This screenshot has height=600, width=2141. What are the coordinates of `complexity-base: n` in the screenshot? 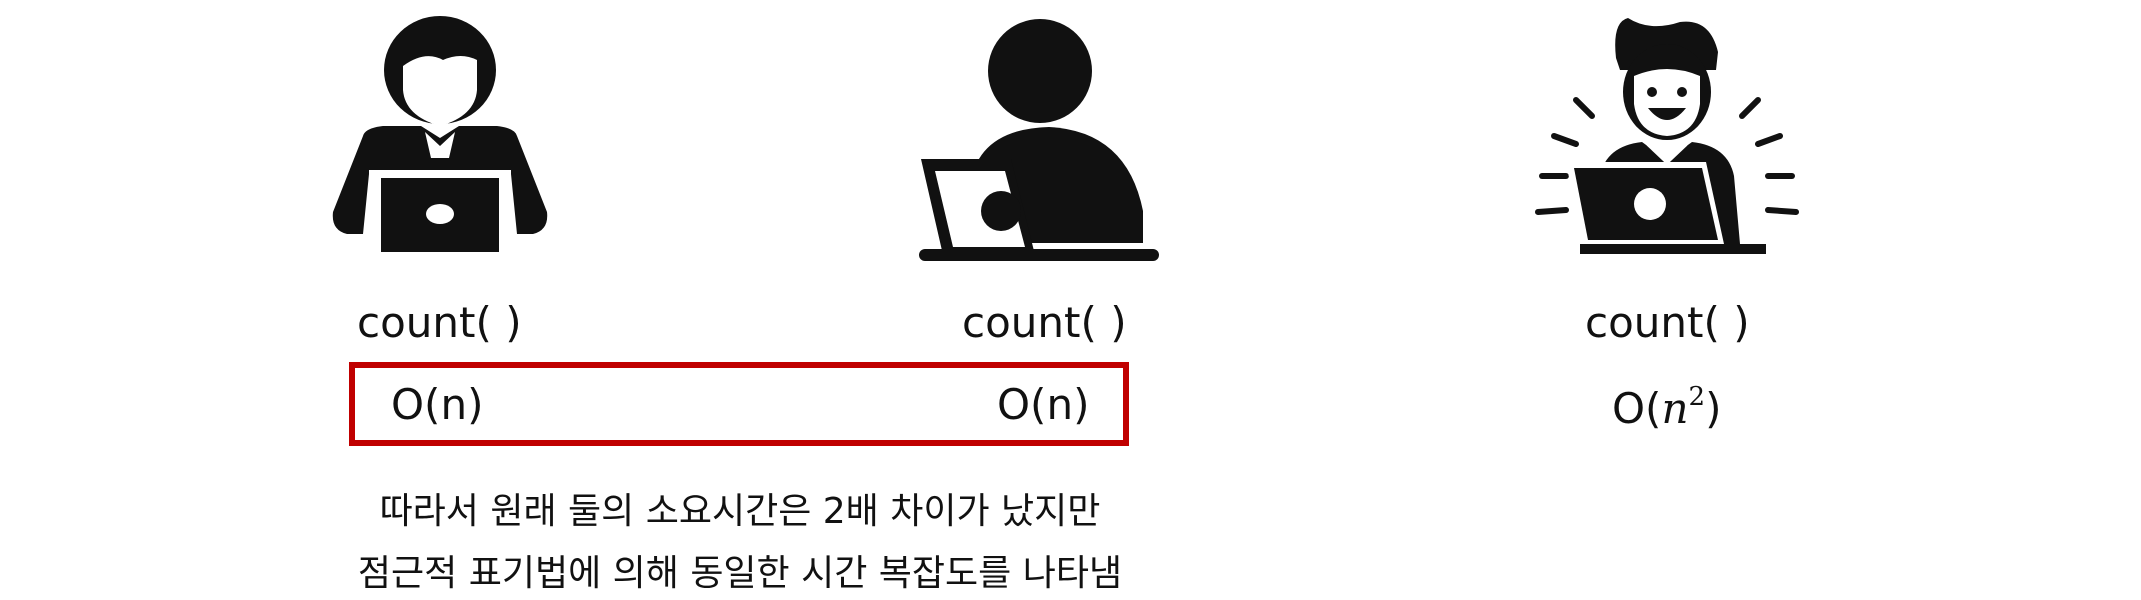 It's located at (1675, 408).